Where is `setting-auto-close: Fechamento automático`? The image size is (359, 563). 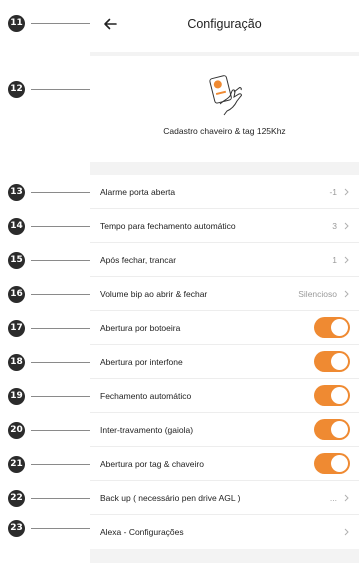 setting-auto-close: Fechamento automático is located at coordinates (224, 396).